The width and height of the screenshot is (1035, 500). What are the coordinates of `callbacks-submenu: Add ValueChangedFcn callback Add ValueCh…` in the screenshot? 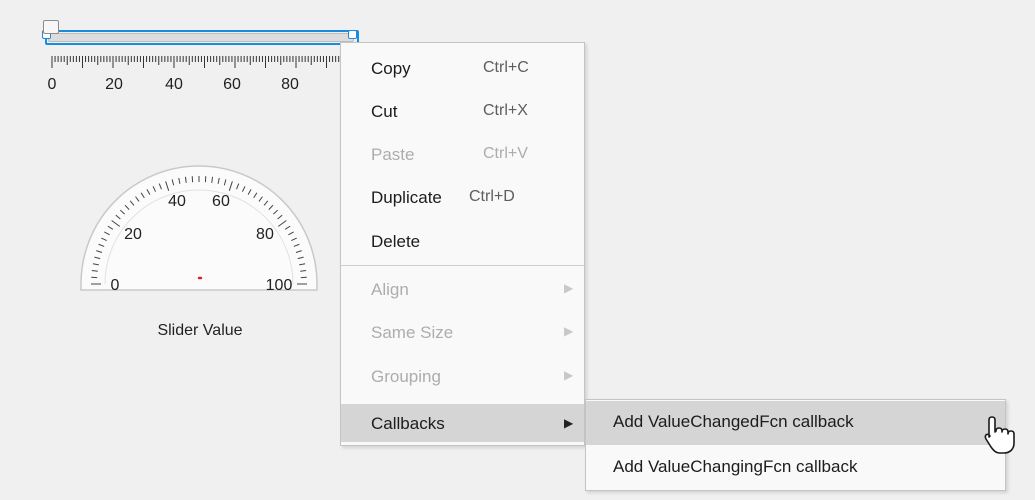 It's located at (795, 445).